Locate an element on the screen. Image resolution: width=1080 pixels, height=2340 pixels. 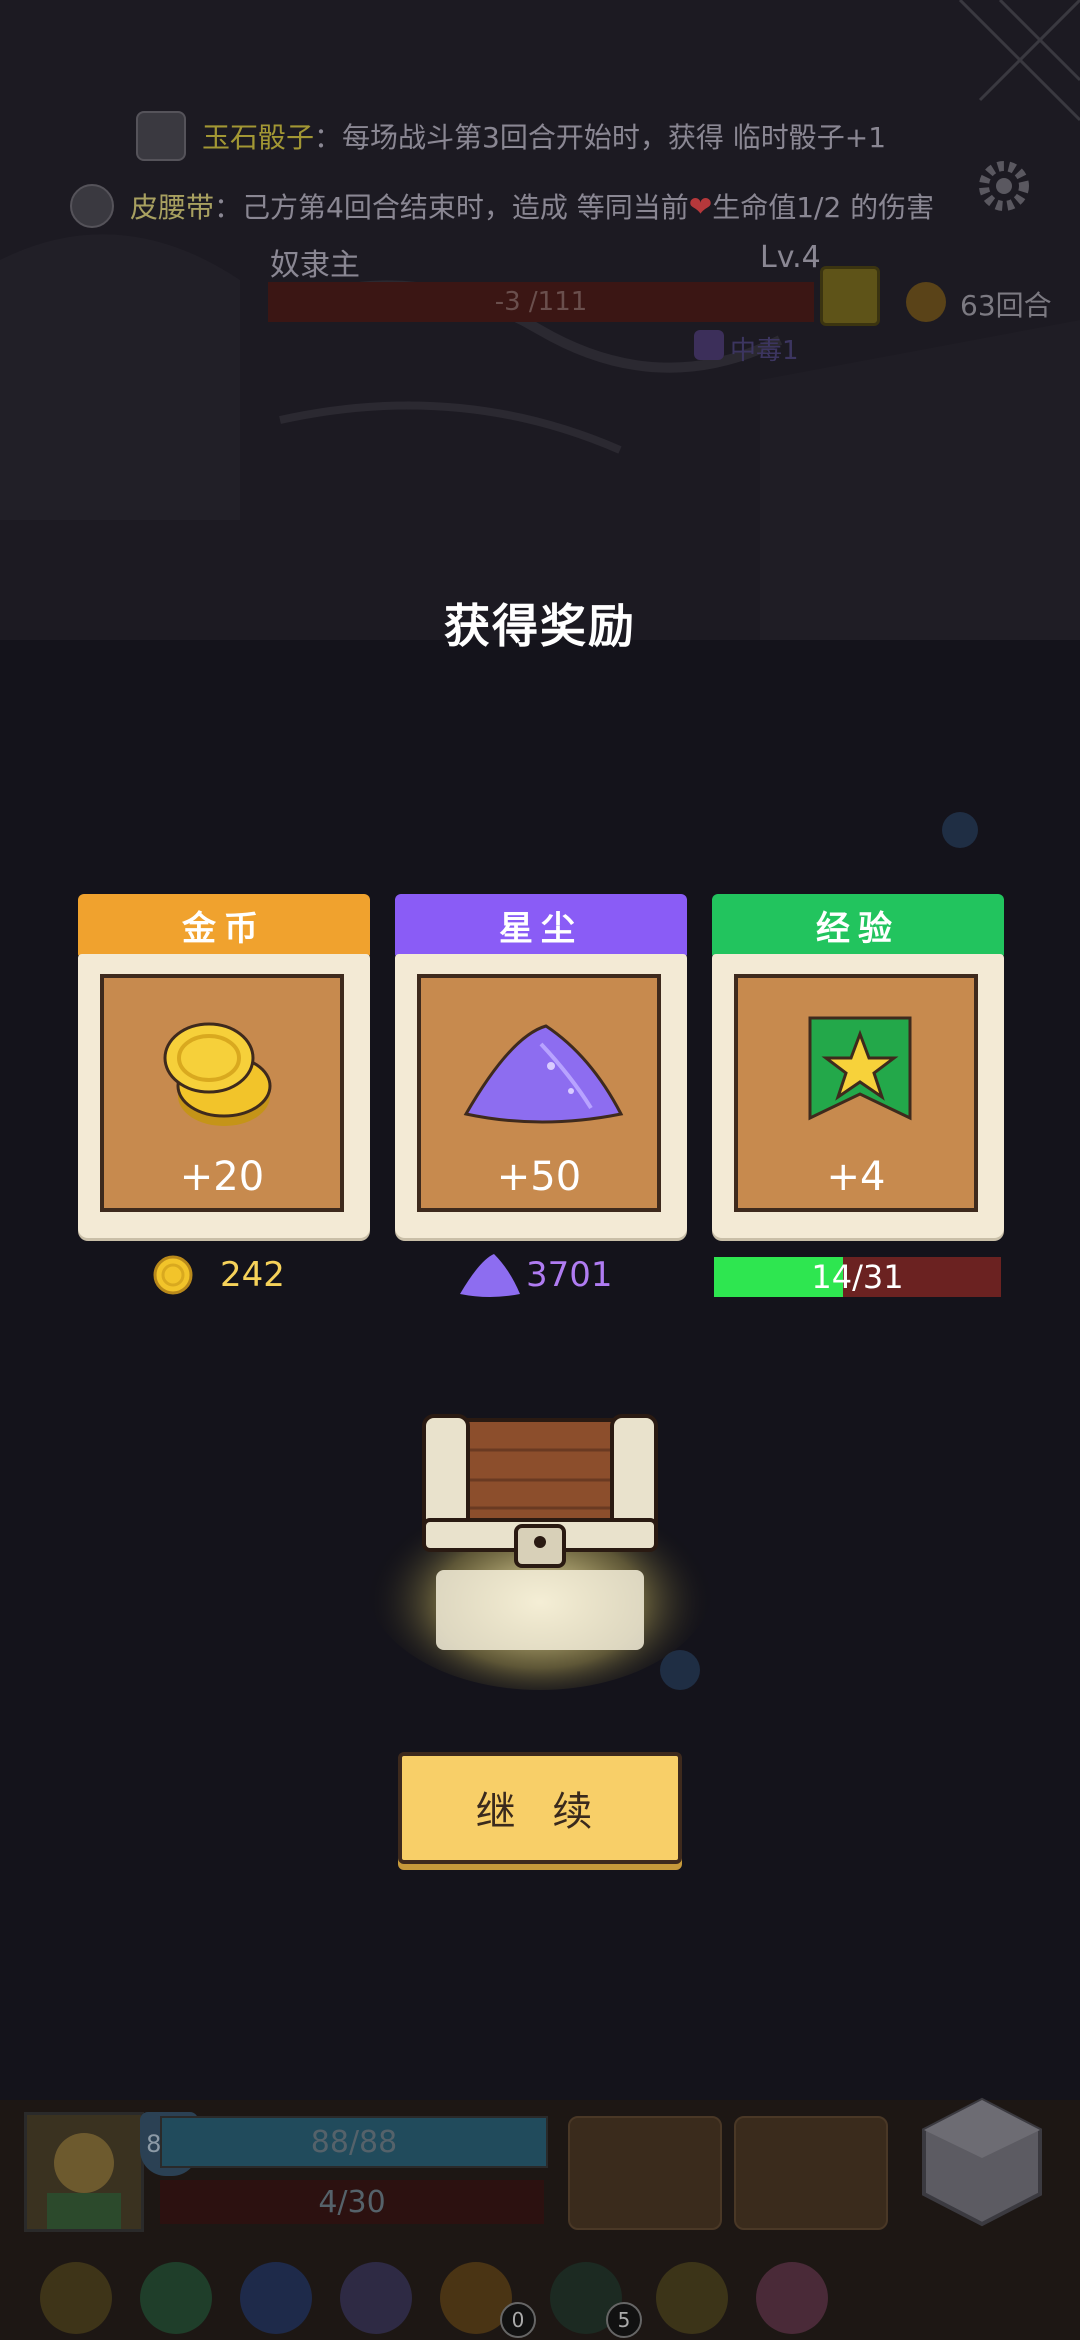
stardust-total: 3701 is located at coordinates (534, 1275).